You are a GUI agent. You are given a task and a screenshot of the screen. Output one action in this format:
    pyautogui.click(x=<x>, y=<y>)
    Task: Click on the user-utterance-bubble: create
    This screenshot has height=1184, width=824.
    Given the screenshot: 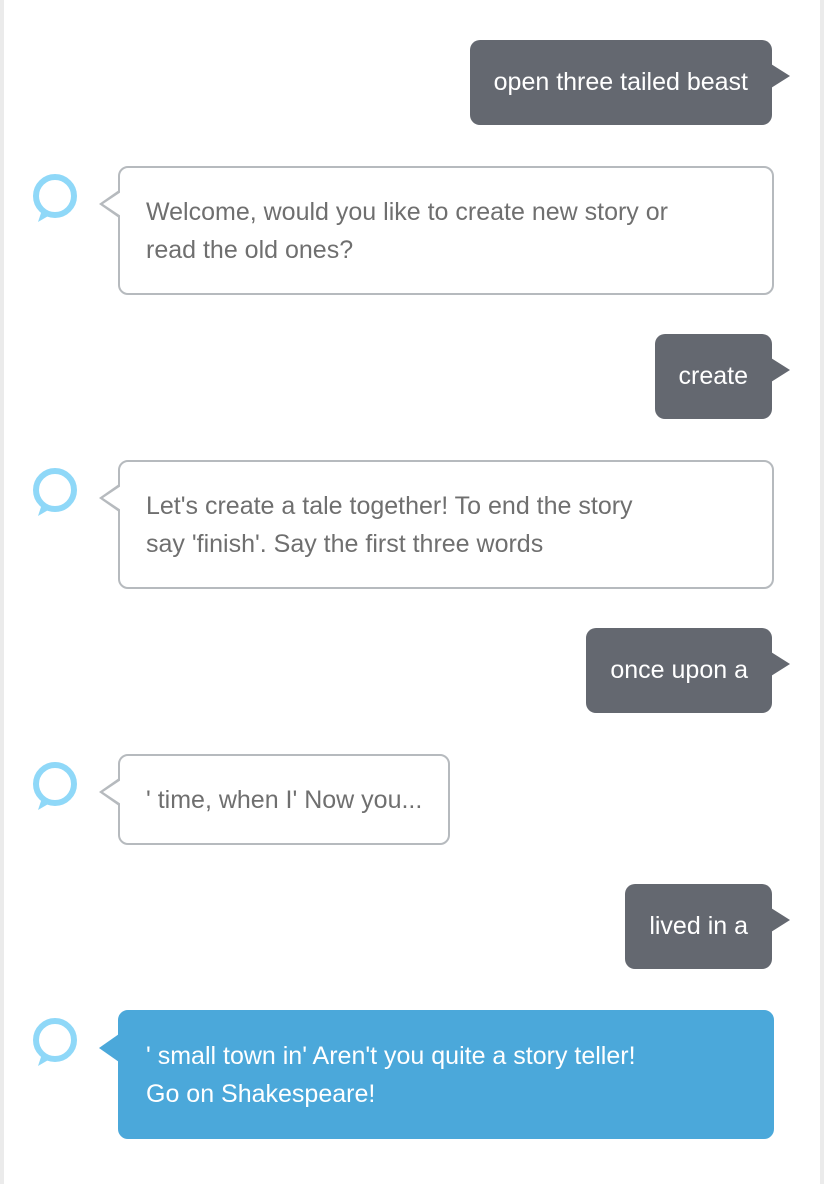 What is the action you would take?
    pyautogui.click(x=722, y=376)
    